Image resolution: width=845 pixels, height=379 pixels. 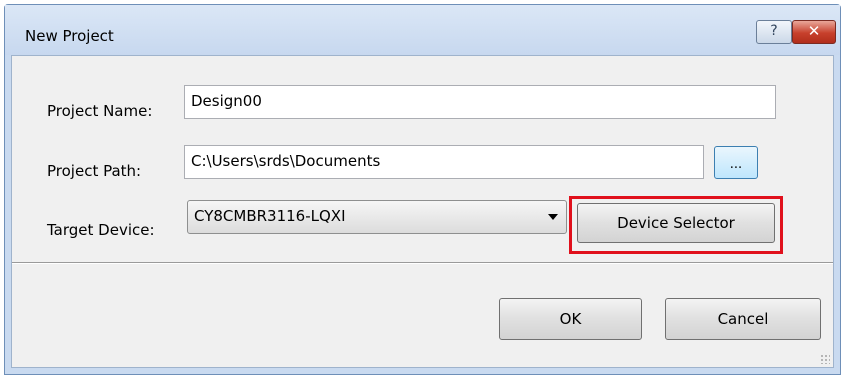 What do you see at coordinates (774, 32) in the screenshot?
I see `help-button: ?` at bounding box center [774, 32].